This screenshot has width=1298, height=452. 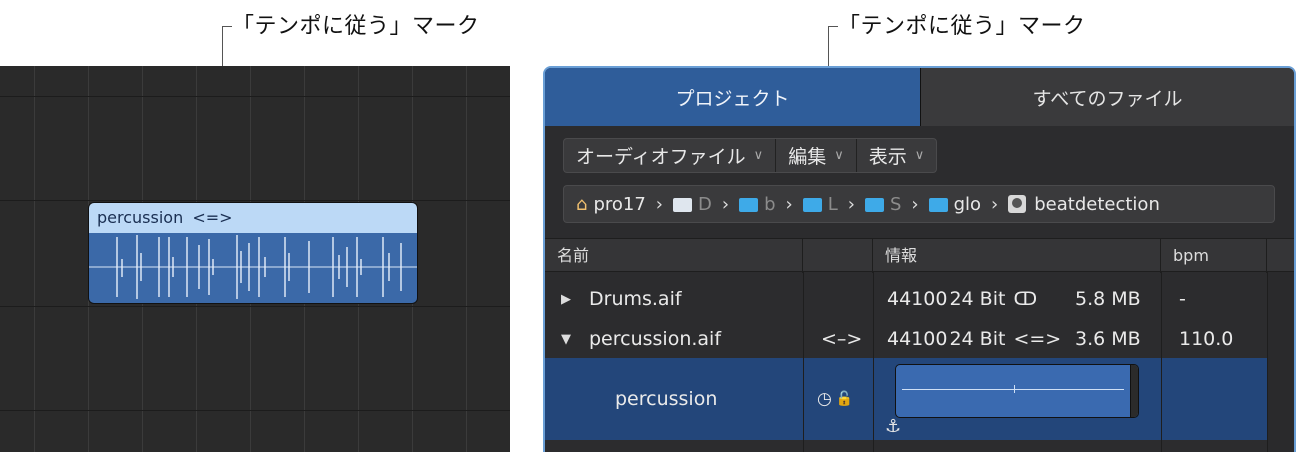 What do you see at coordinates (1097, 204) in the screenshot?
I see `path-label: beatdetection` at bounding box center [1097, 204].